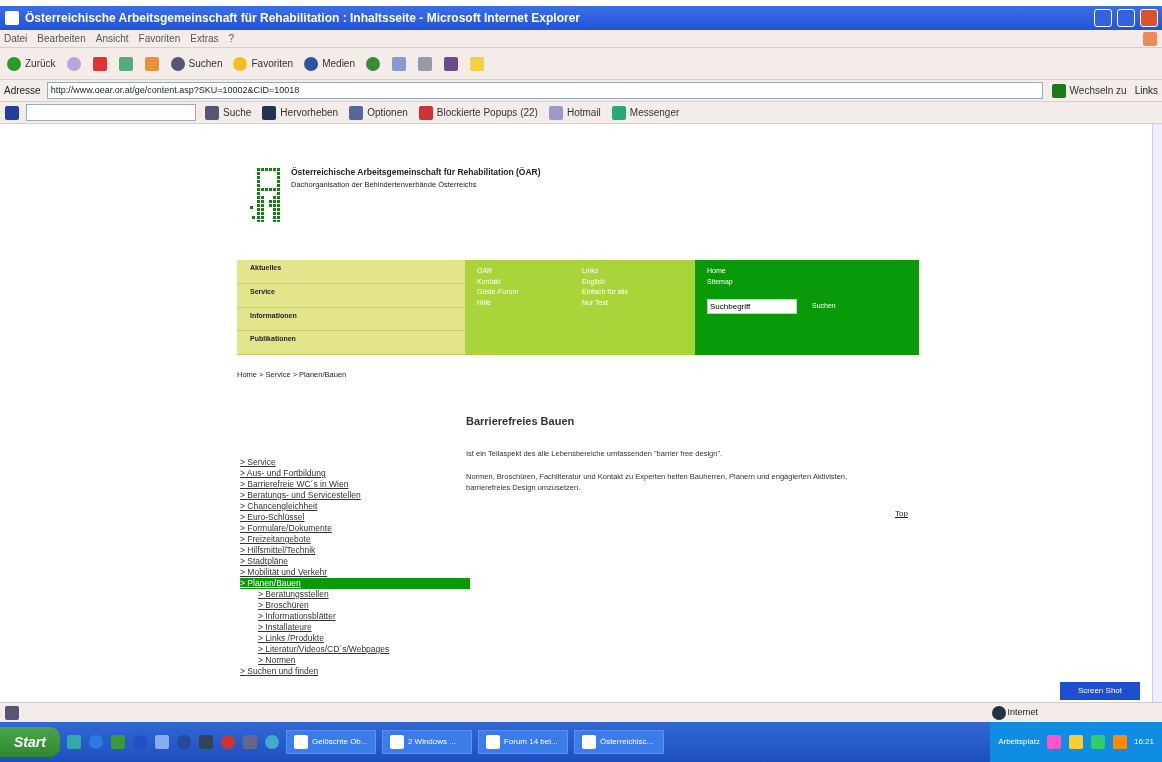 This screenshot has width=1162, height=762. Describe the element at coordinates (300, 112) in the screenshot. I see `highlight-button: Hervorheben` at that location.